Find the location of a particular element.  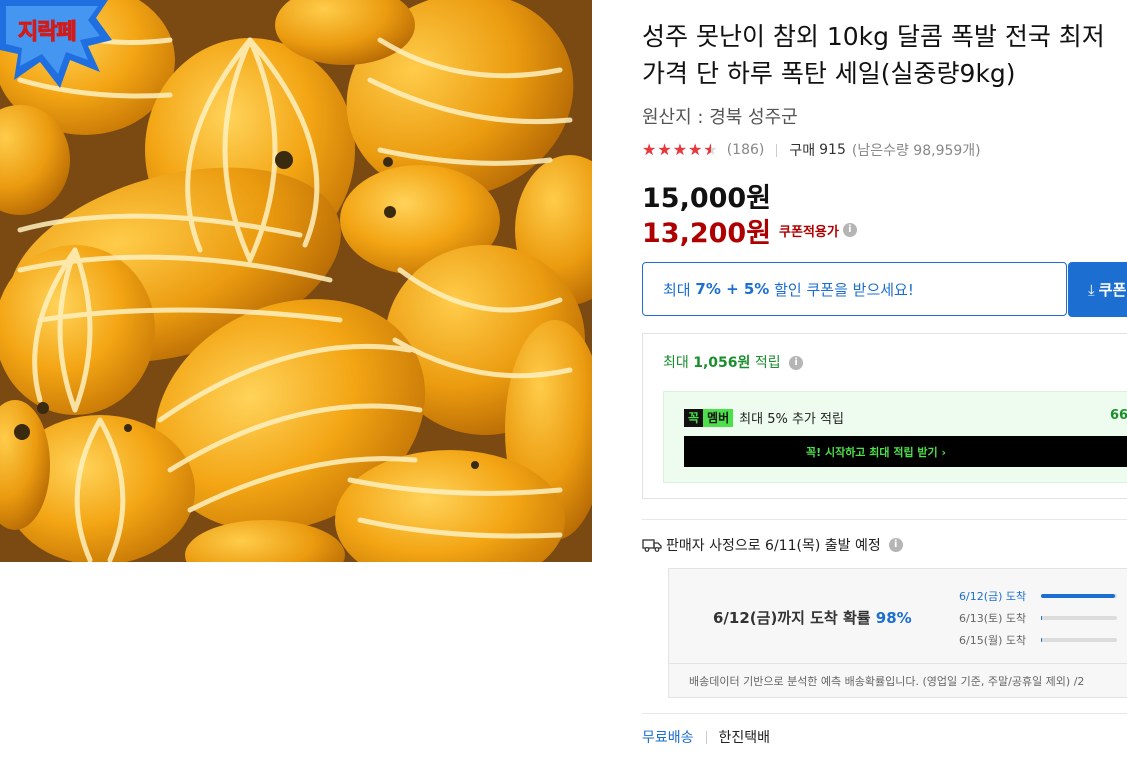

free-shipping-label: 무료배송 is located at coordinates (668, 738).